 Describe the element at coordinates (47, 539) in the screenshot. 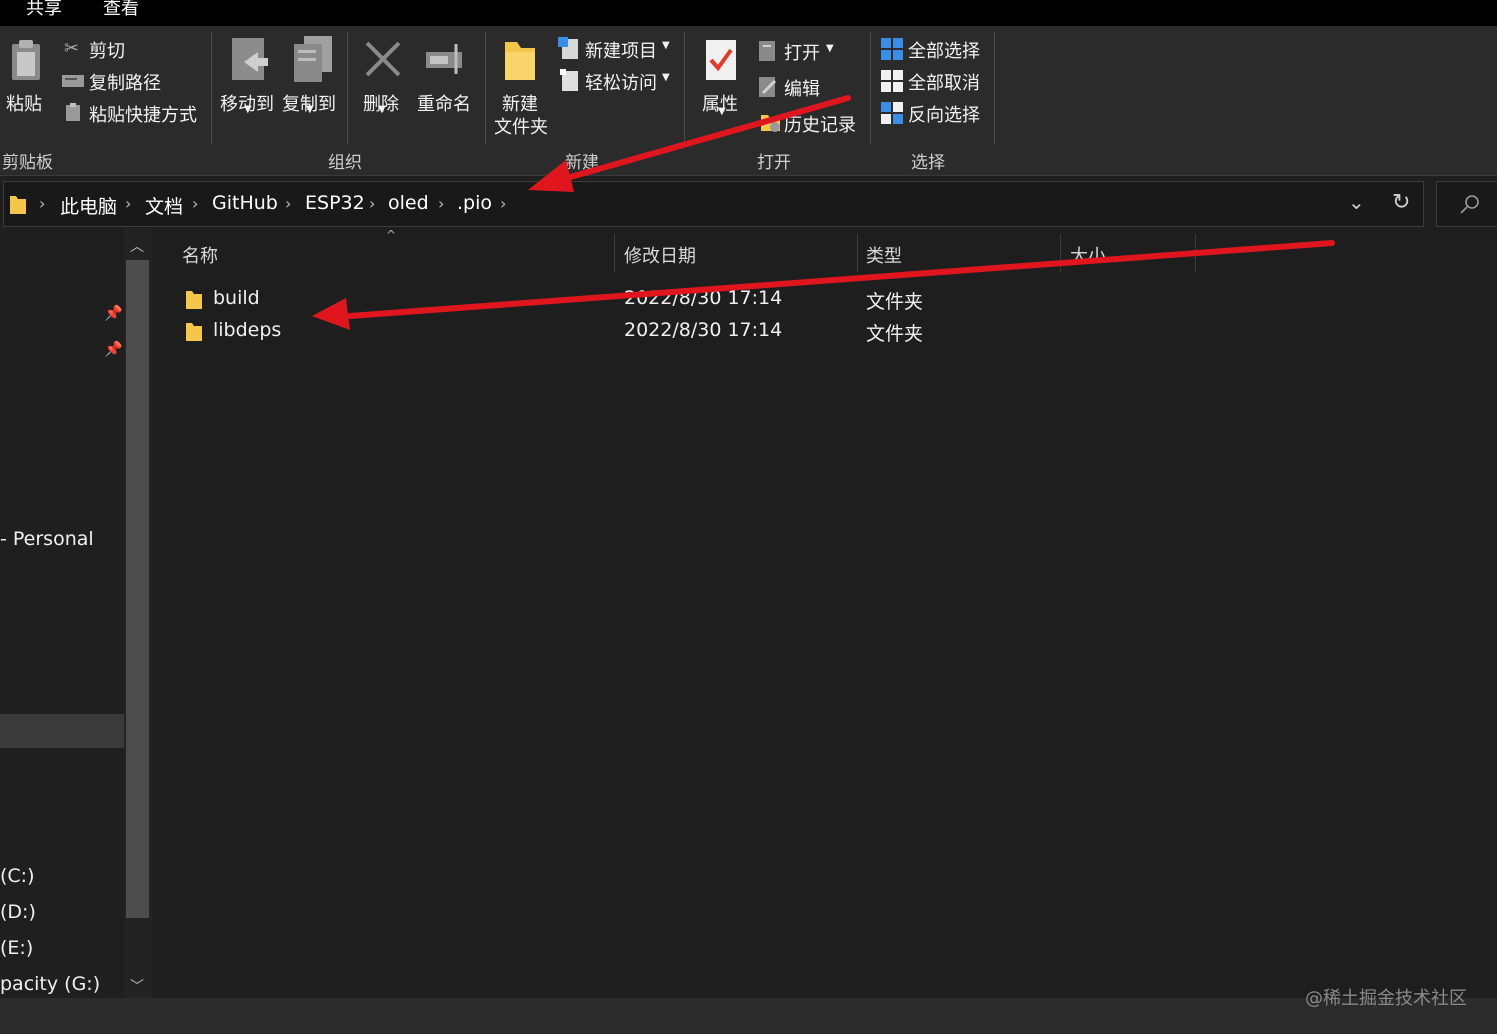

I see `nav-item-personal: - Personal` at that location.